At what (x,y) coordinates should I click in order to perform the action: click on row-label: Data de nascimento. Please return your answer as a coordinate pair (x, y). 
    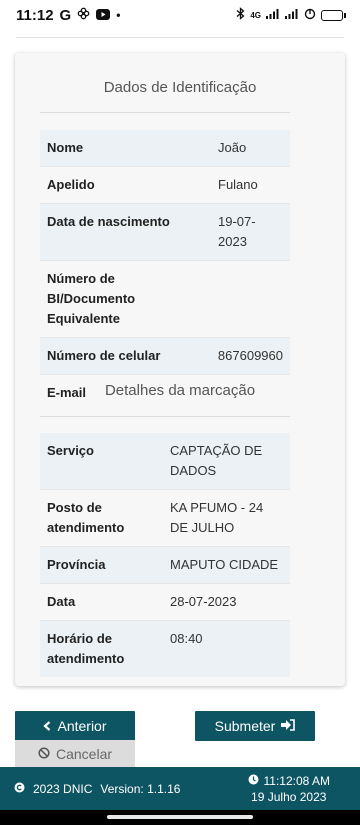
    Looking at the image, I should click on (108, 221).